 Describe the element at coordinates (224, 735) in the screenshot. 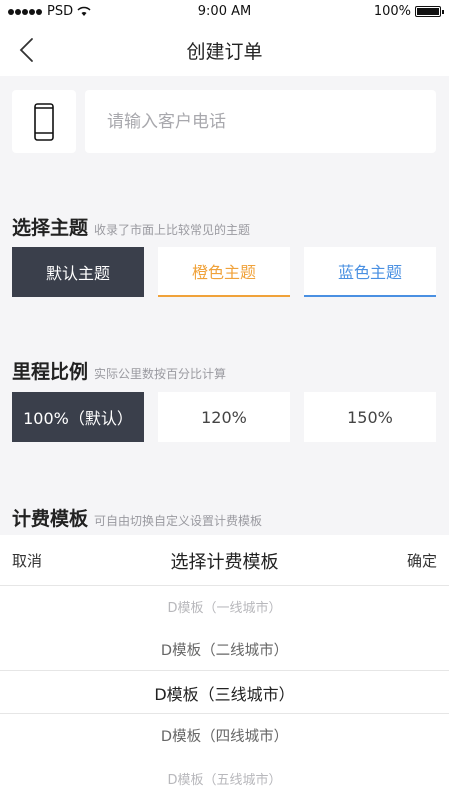

I see `picker-item-tier4: D模板（四线城市）` at that location.